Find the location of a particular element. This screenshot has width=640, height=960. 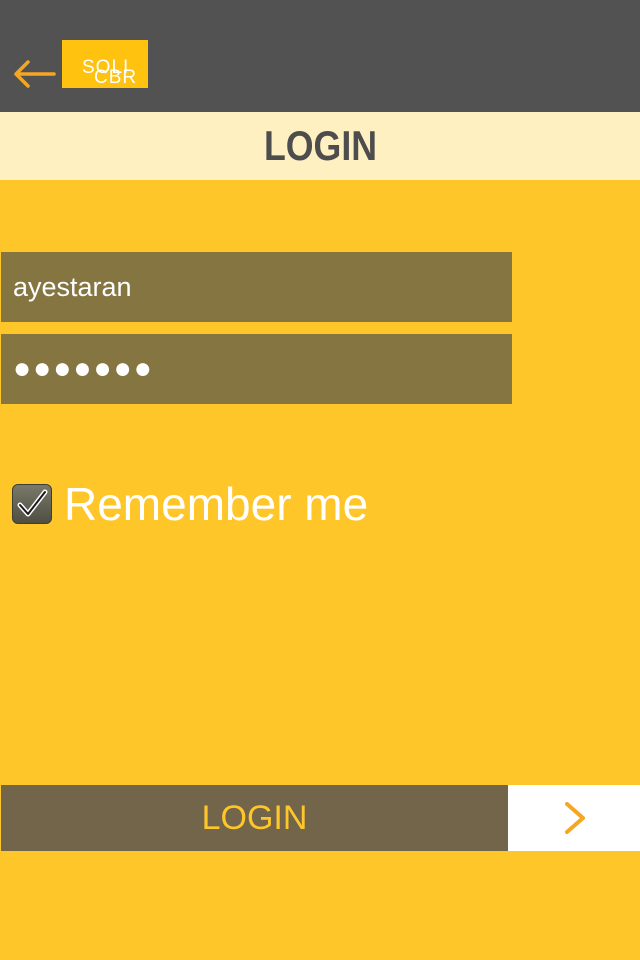

username-field: ayestaran is located at coordinates (256, 287).